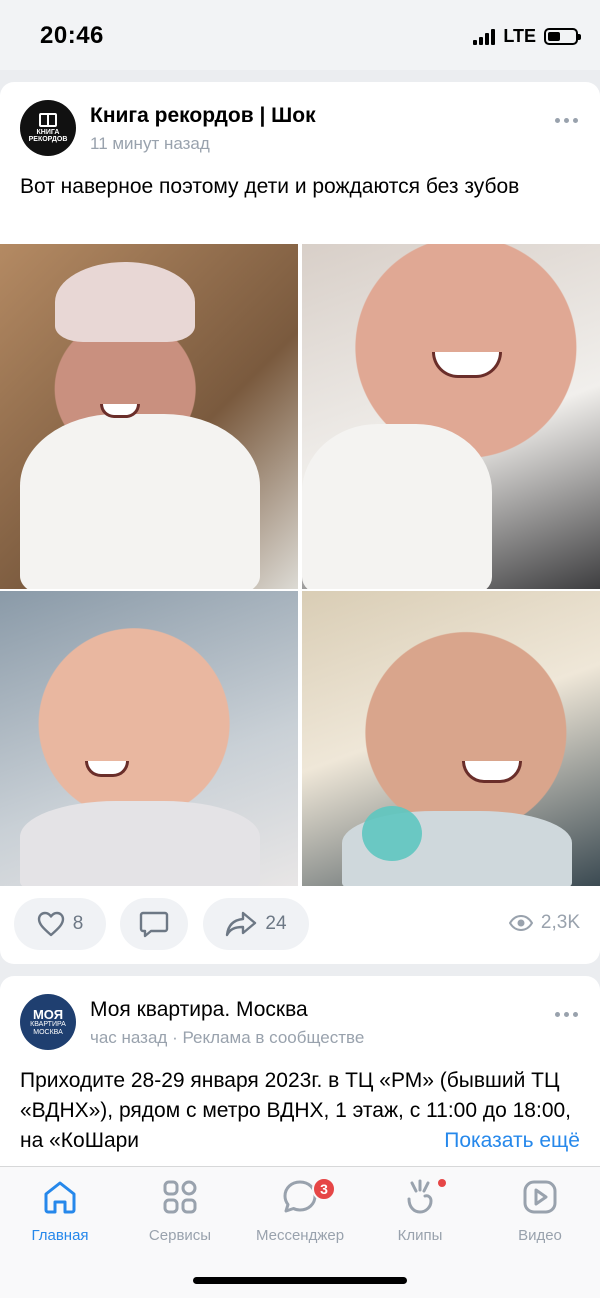 The width and height of the screenshot is (600, 1298). I want to click on comment-icon, so click(154, 924).